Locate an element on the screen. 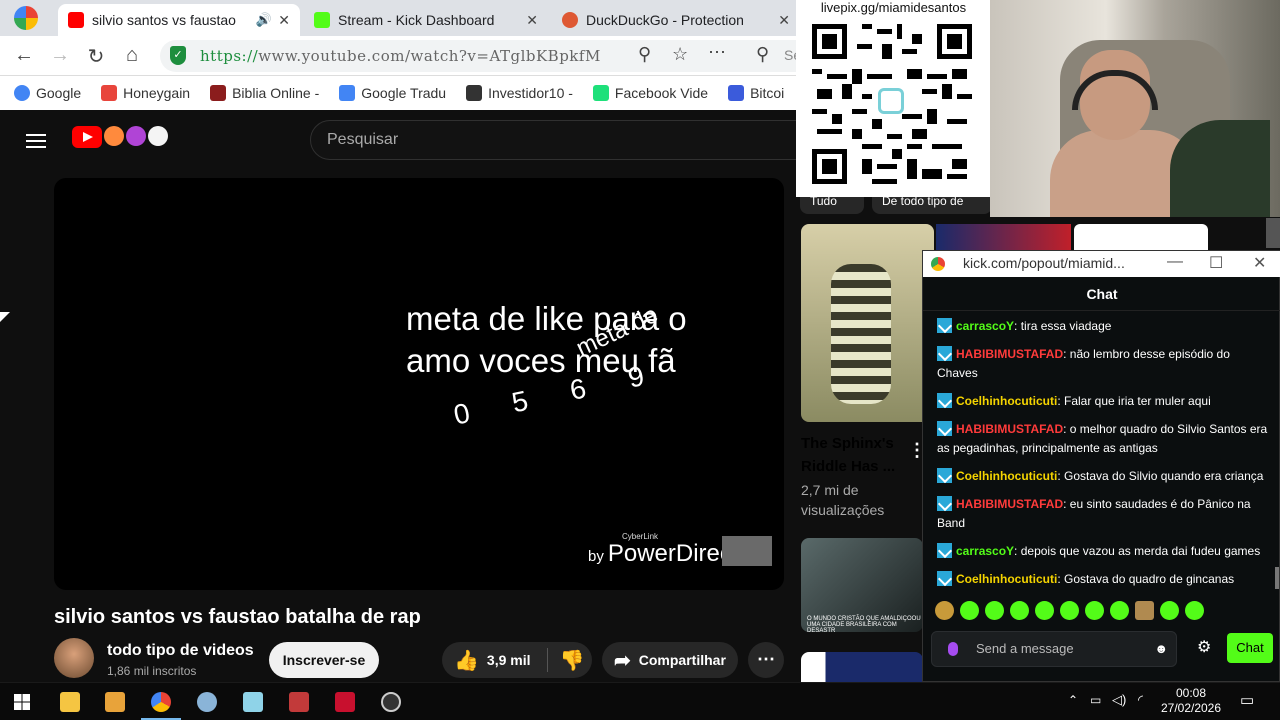 This screenshot has height=720, width=1280. bookmark-facebook-video: Facebook Vide is located at coordinates (650, 93).